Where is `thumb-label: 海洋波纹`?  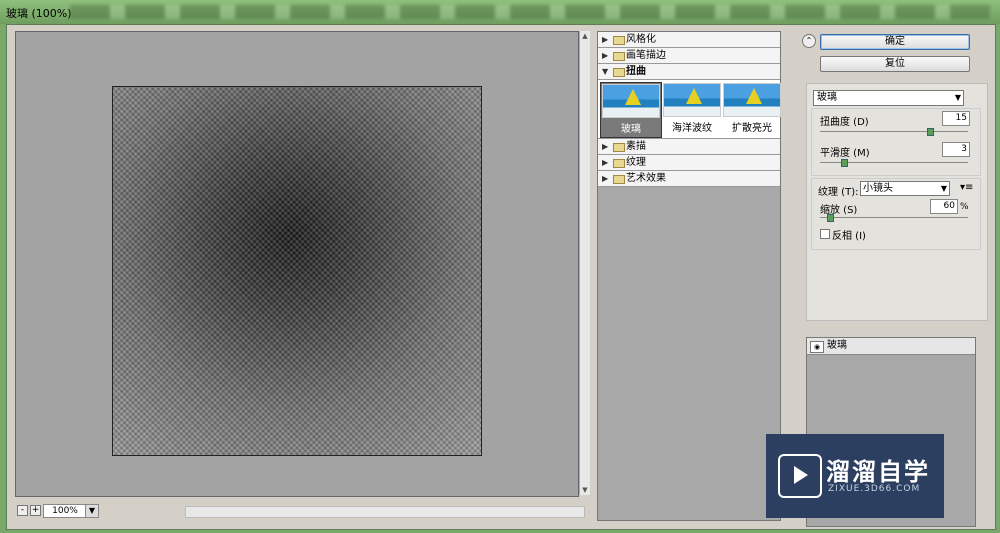 thumb-label: 海洋波纹 is located at coordinates (692, 128).